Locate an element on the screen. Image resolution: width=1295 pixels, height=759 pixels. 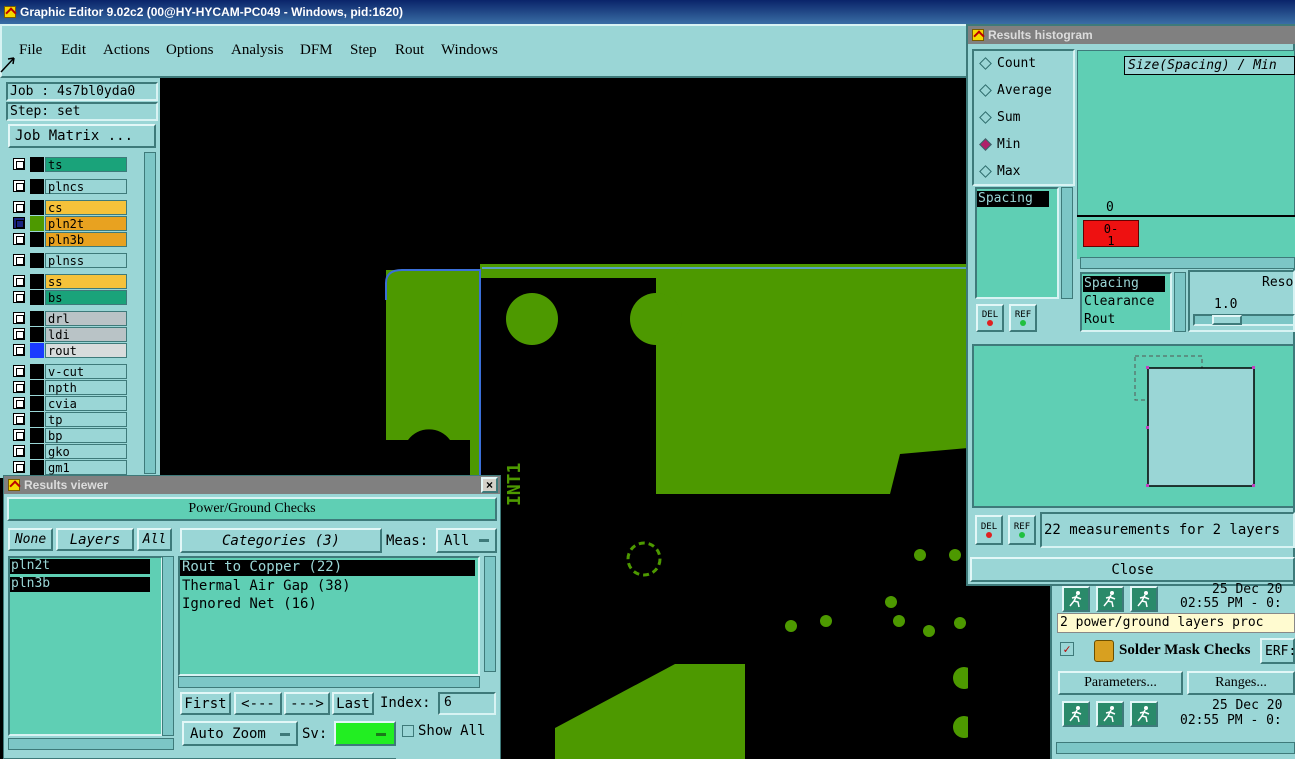
layer-row-plncs: plncs is located at coordinates (69, 186).